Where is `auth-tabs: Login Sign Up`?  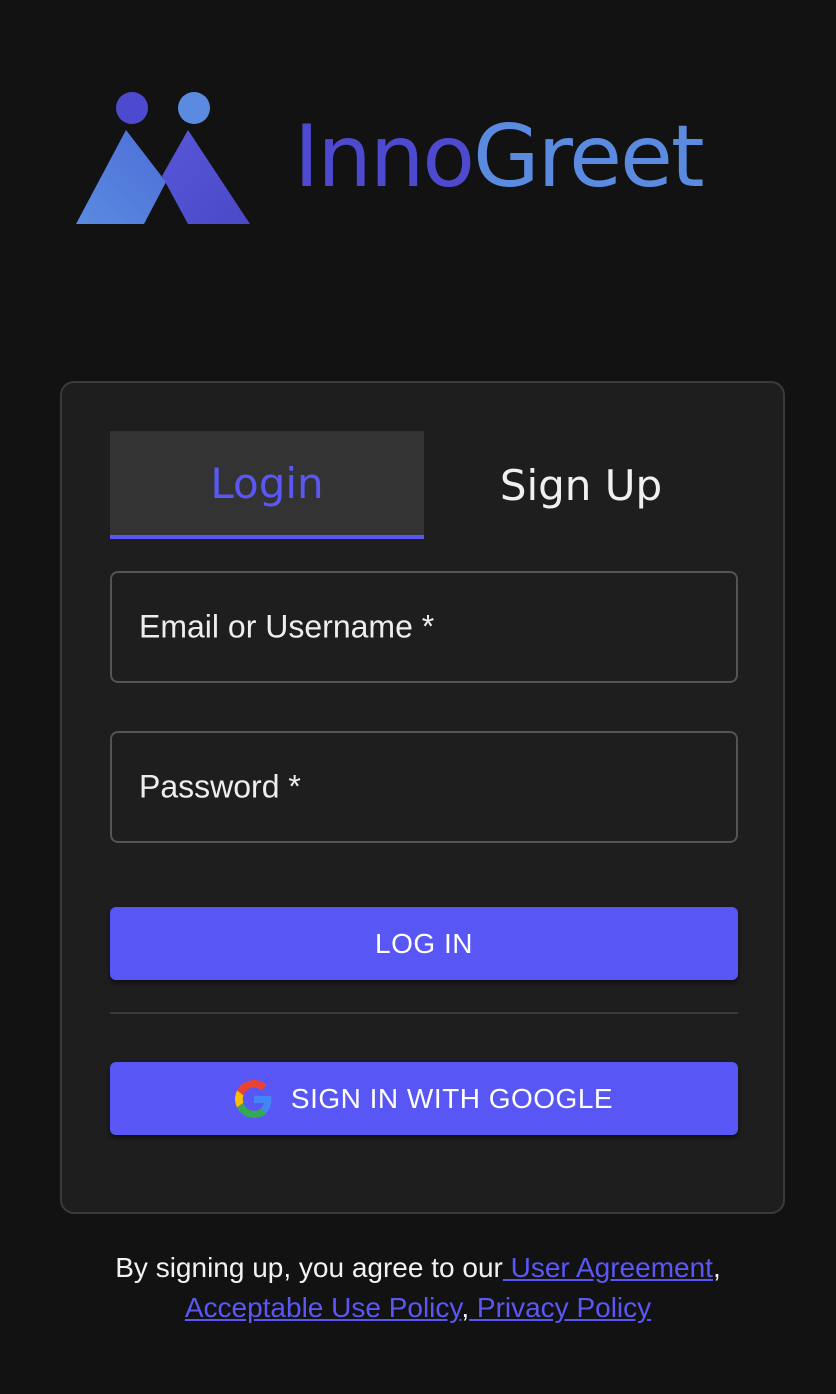
auth-tabs: Login Sign Up is located at coordinates (424, 485).